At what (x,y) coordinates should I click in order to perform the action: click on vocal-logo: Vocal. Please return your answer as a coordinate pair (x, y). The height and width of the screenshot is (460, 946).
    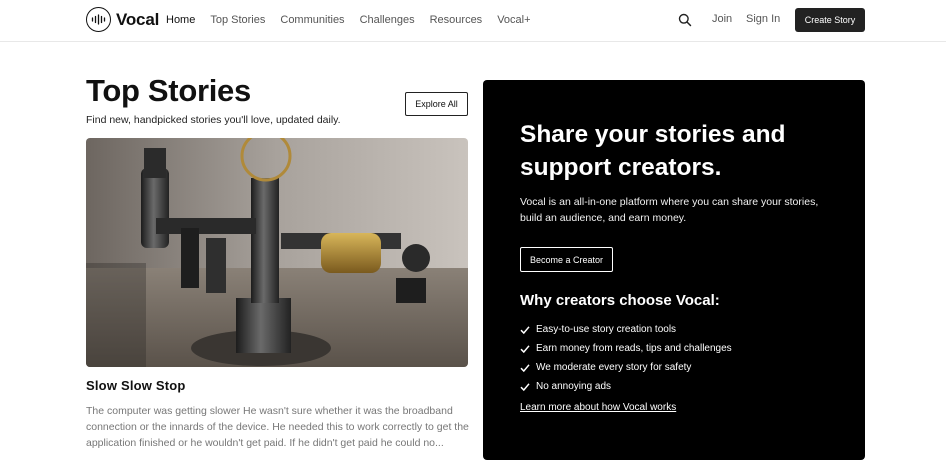
    Looking at the image, I should click on (122, 19).